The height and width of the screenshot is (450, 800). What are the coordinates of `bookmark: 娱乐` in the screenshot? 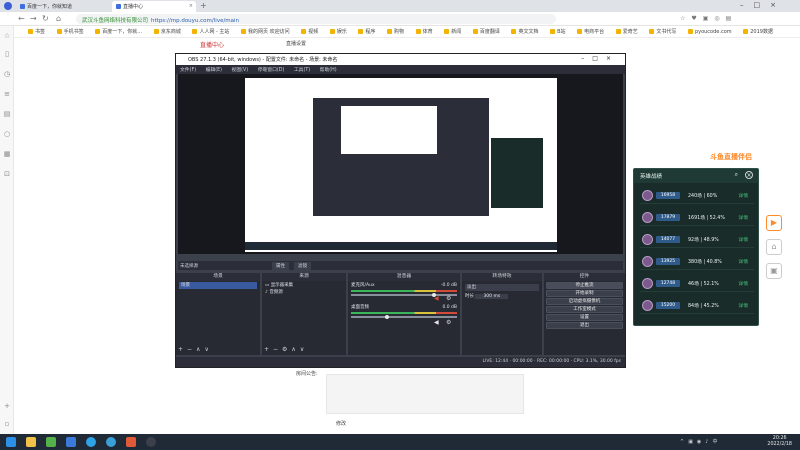 It's located at (338, 31).